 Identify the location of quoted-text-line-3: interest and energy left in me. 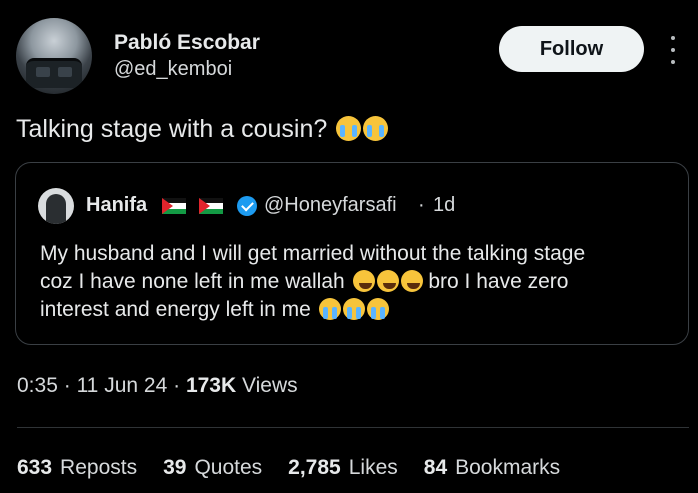
(350, 310).